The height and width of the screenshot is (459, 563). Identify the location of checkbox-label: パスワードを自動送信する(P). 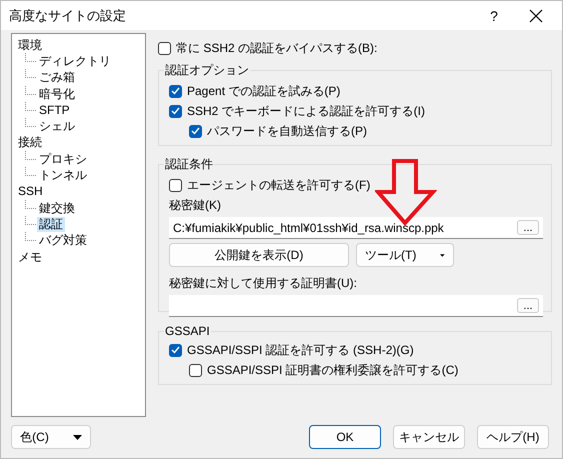
(287, 131).